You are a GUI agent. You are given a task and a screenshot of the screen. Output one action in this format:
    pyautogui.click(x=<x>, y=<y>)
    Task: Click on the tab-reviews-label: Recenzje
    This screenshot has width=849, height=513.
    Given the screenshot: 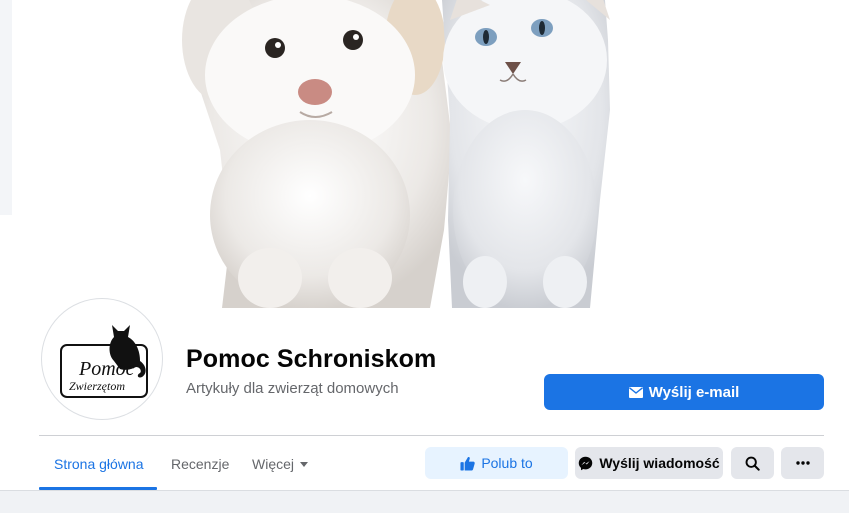 What is the action you would take?
    pyautogui.click(x=200, y=464)
    